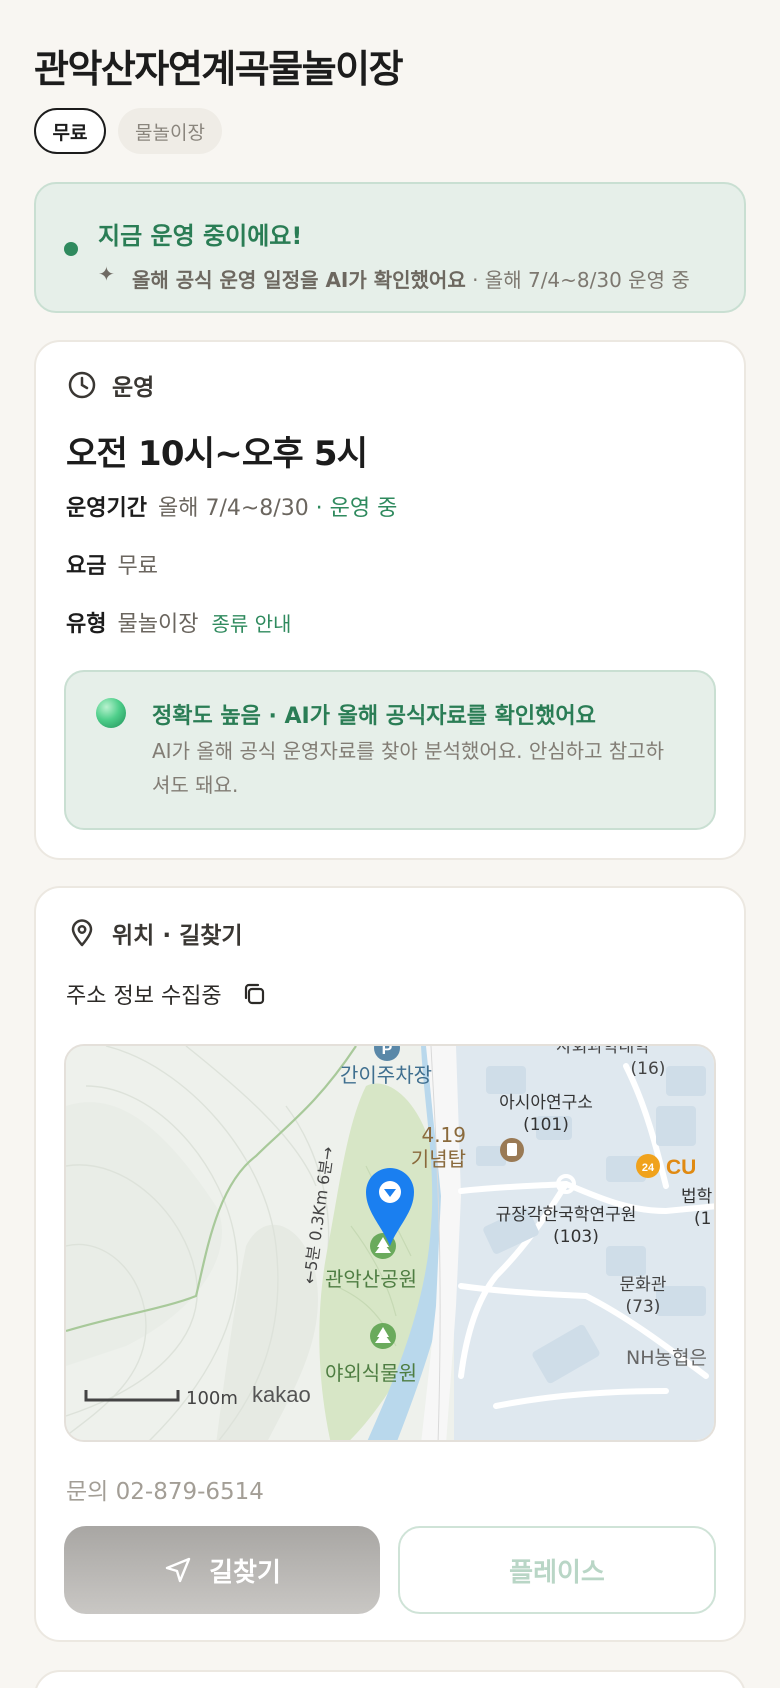 This screenshot has width=780, height=1688. Describe the element at coordinates (374, 716) in the screenshot. I see `ai-accuracy-title: 정확도 높음 · AI가 올해 공식자료를 확인했어요` at that location.